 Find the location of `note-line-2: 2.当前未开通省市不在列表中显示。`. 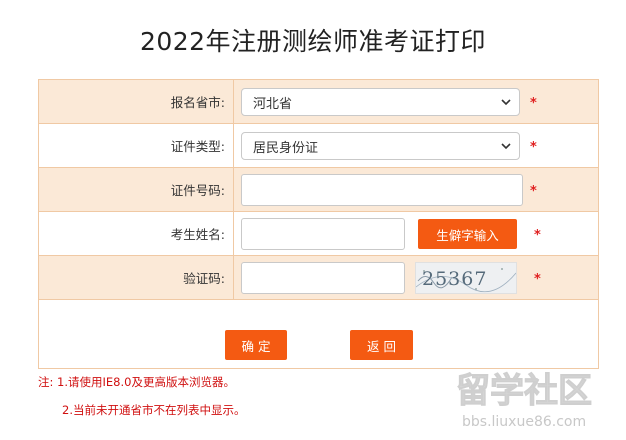

note-line-2: 2.当前未开通省市不在列表中显示。 is located at coordinates (154, 410).